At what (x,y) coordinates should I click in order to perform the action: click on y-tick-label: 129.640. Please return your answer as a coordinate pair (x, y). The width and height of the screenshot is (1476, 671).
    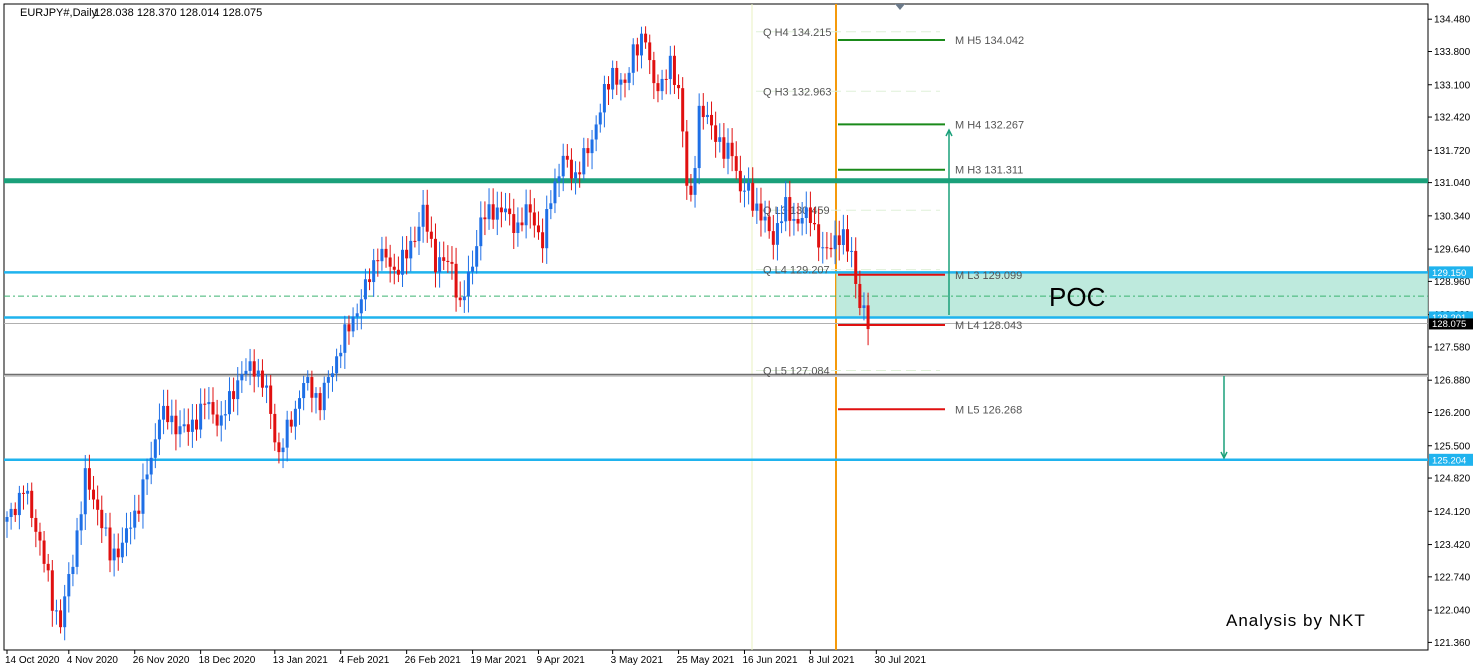
    Looking at the image, I should click on (1452, 250).